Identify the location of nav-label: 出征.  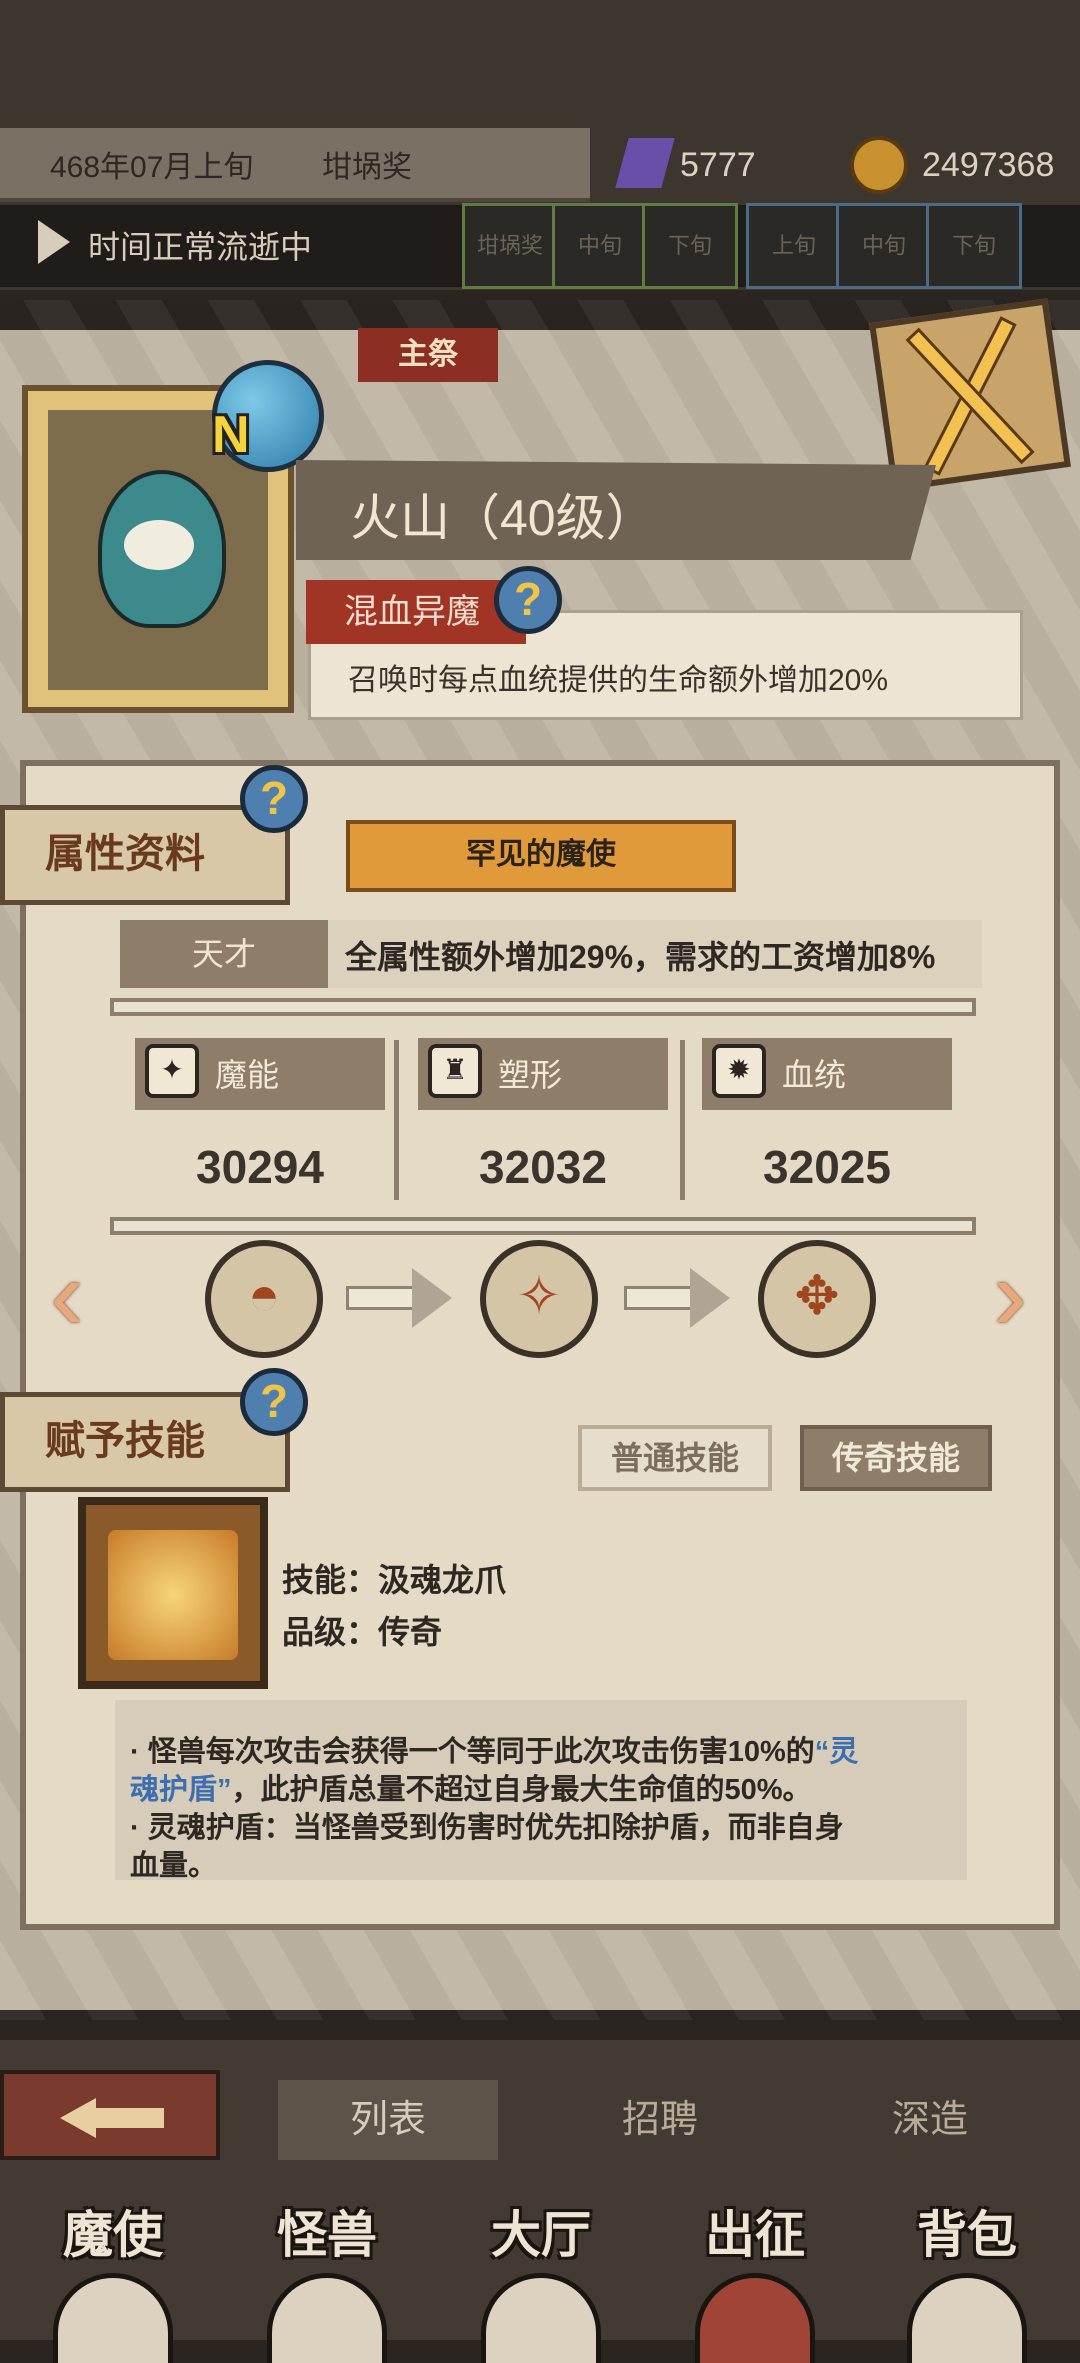
(755, 2235).